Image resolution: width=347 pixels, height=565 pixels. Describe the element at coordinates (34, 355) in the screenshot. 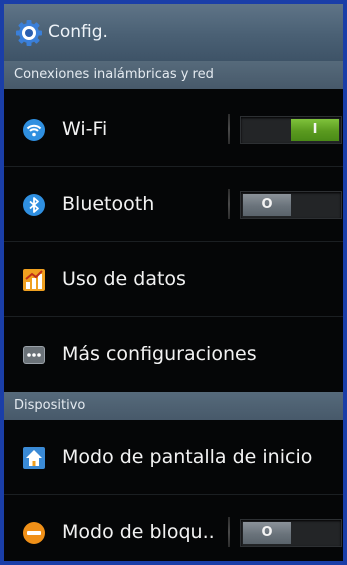

I see `more-icon` at that location.